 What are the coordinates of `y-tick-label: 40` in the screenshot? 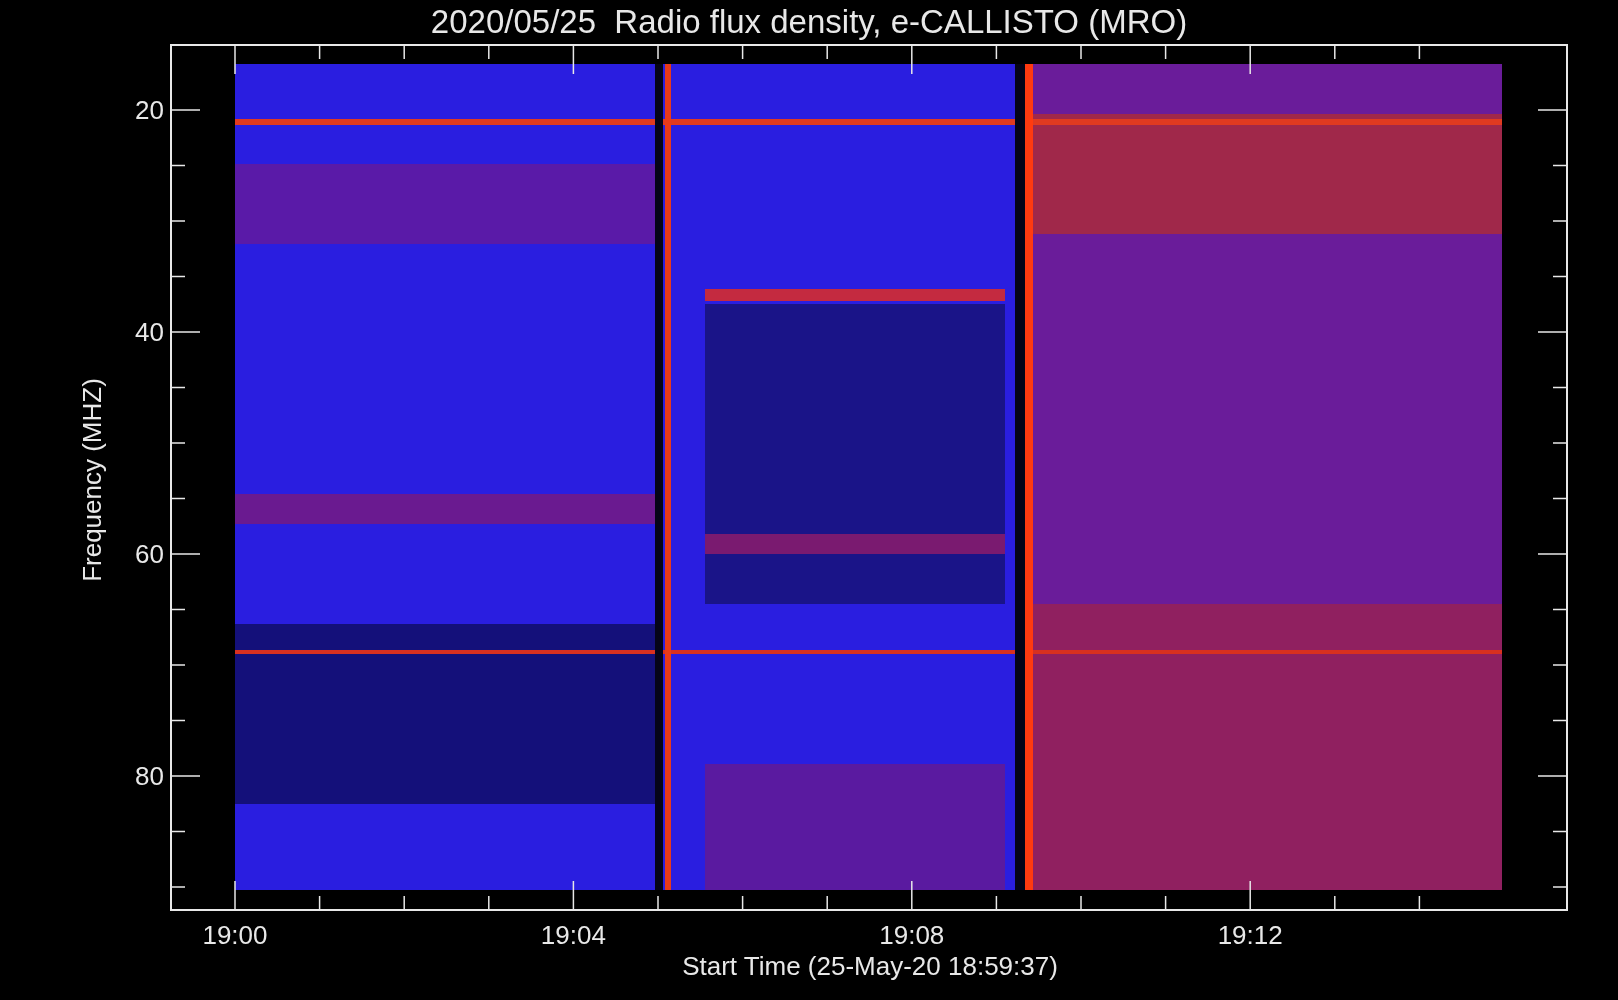 It's located at (149, 332).